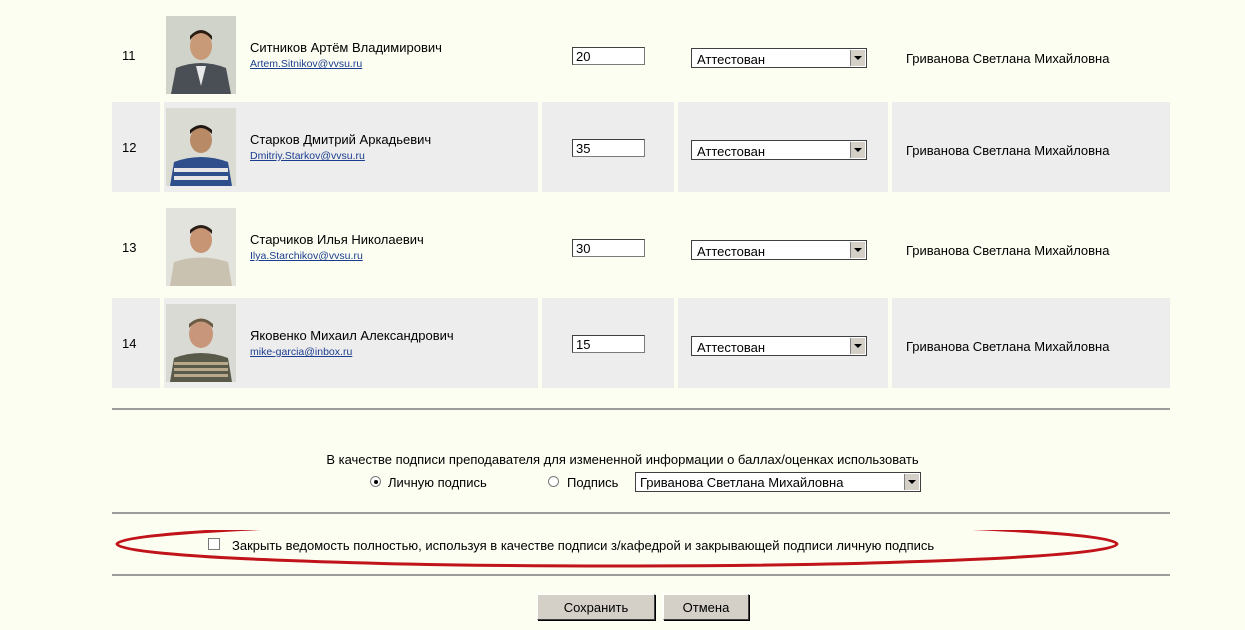 The image size is (1245, 630). Describe the element at coordinates (340, 156) in the screenshot. I see `student-email-link: Dmitriy.Starkov@vvsu.ru` at that location.